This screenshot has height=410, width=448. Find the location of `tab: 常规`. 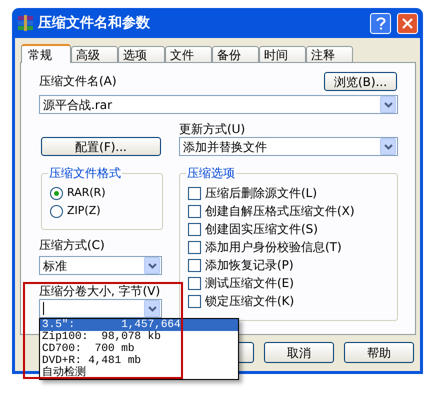

tab: 常规 is located at coordinates (46, 53).